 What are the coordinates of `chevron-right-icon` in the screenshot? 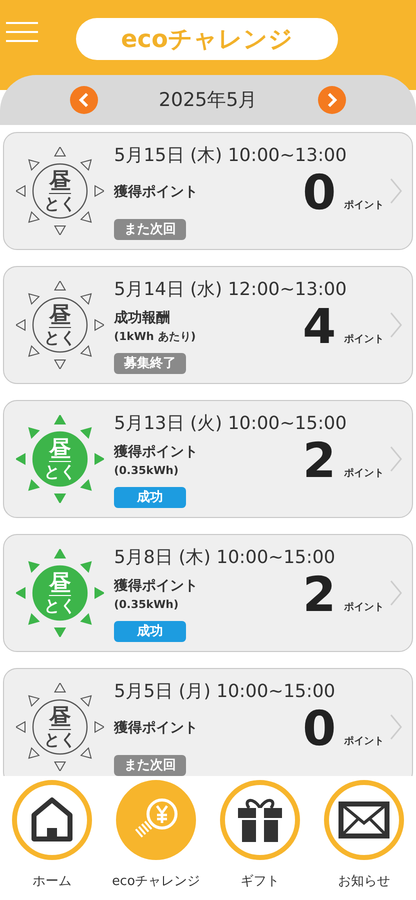 It's located at (332, 100).